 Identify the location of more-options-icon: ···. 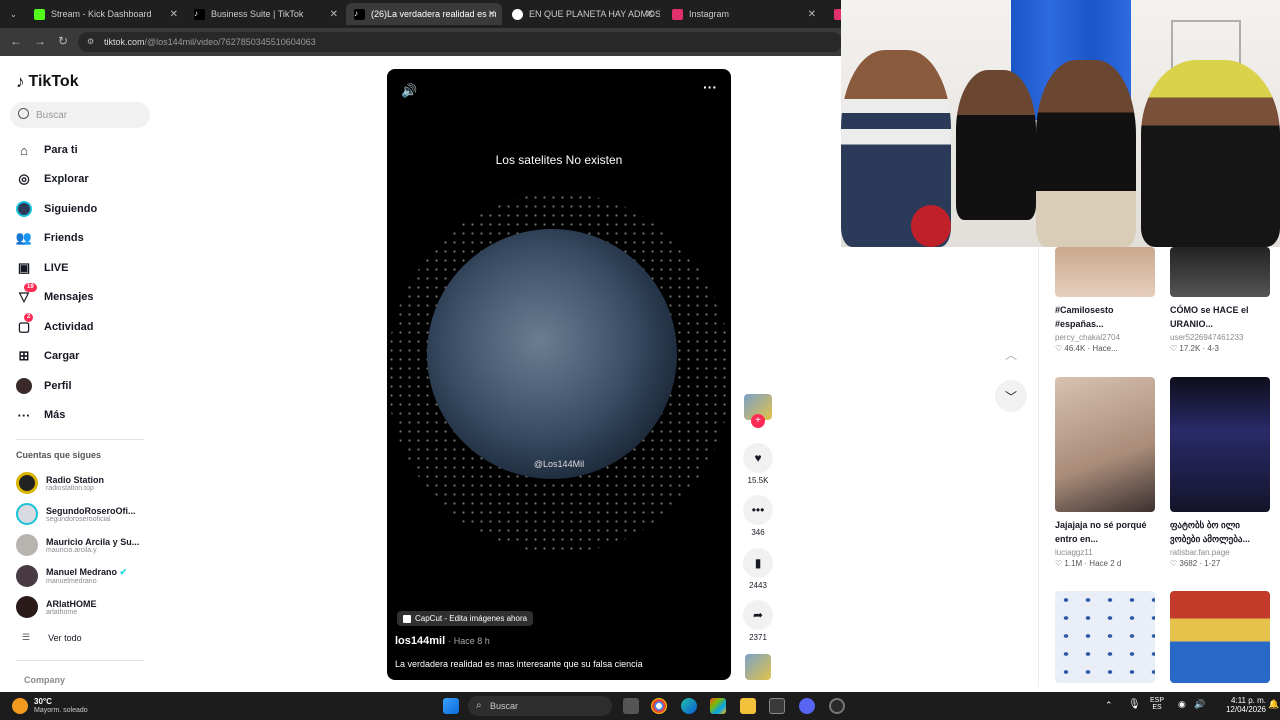
(710, 87).